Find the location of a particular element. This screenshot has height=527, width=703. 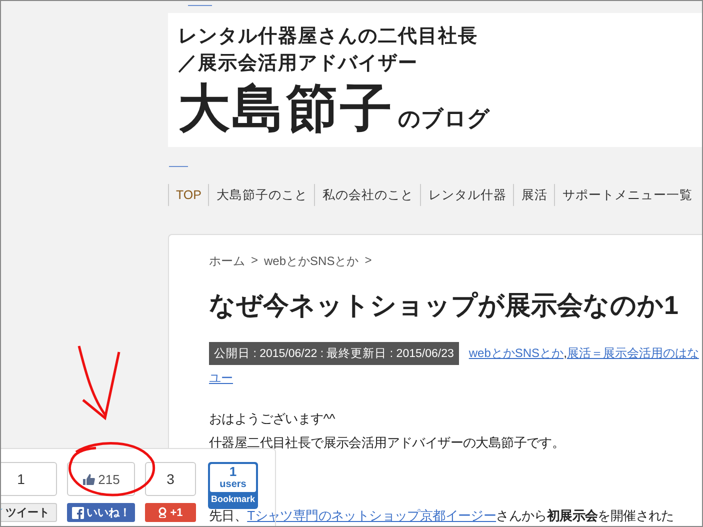

share-button: +1 is located at coordinates (170, 512).